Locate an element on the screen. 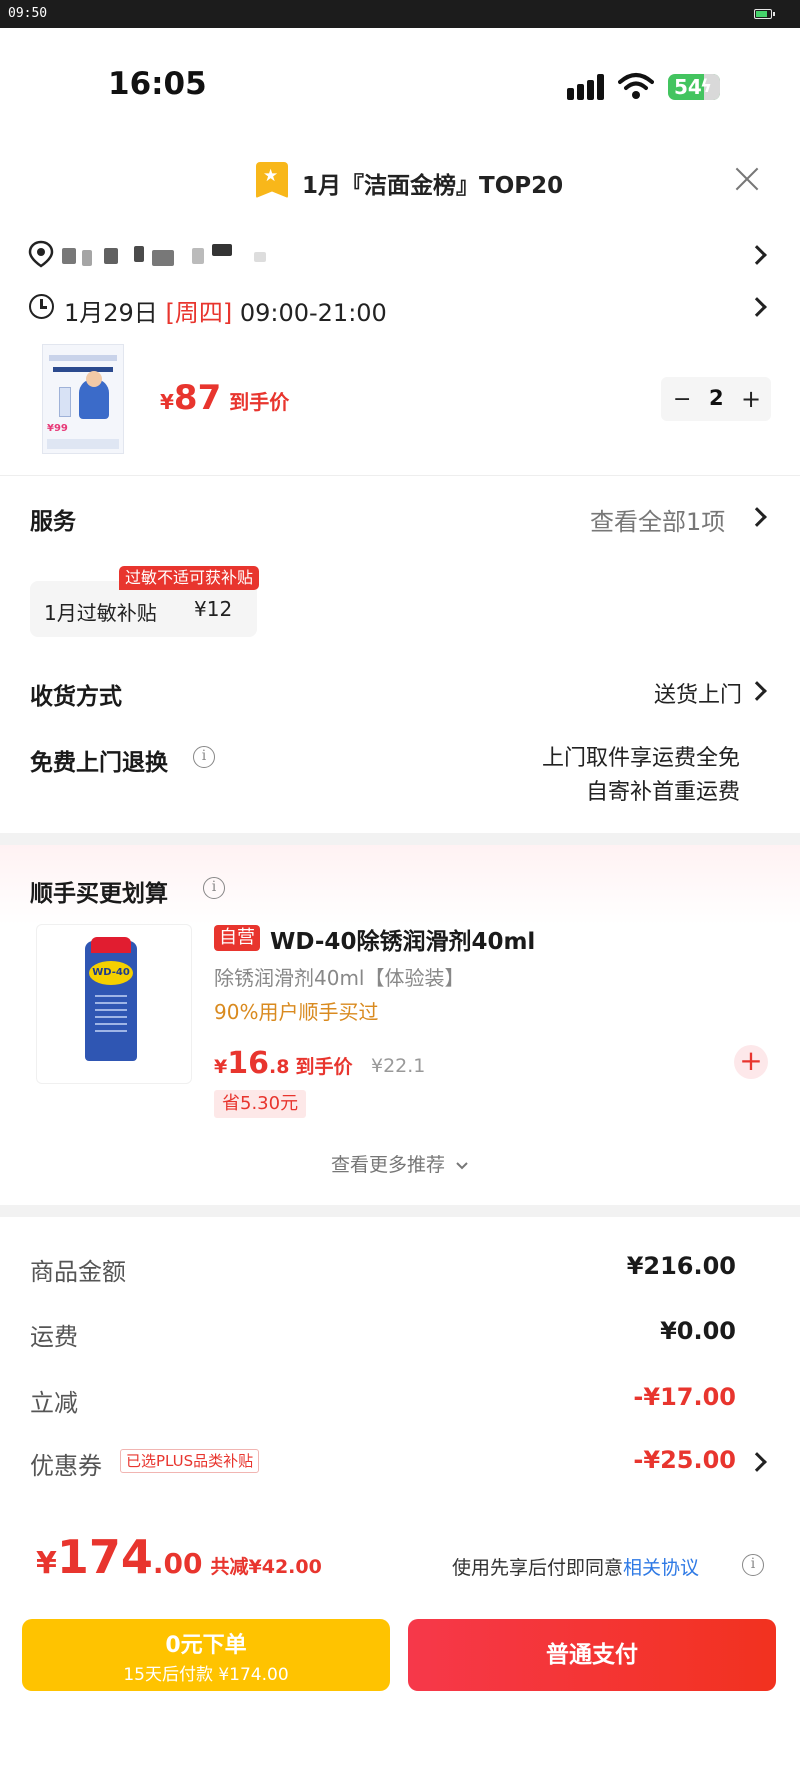  service-chevron-icon is located at coordinates (757, 517).